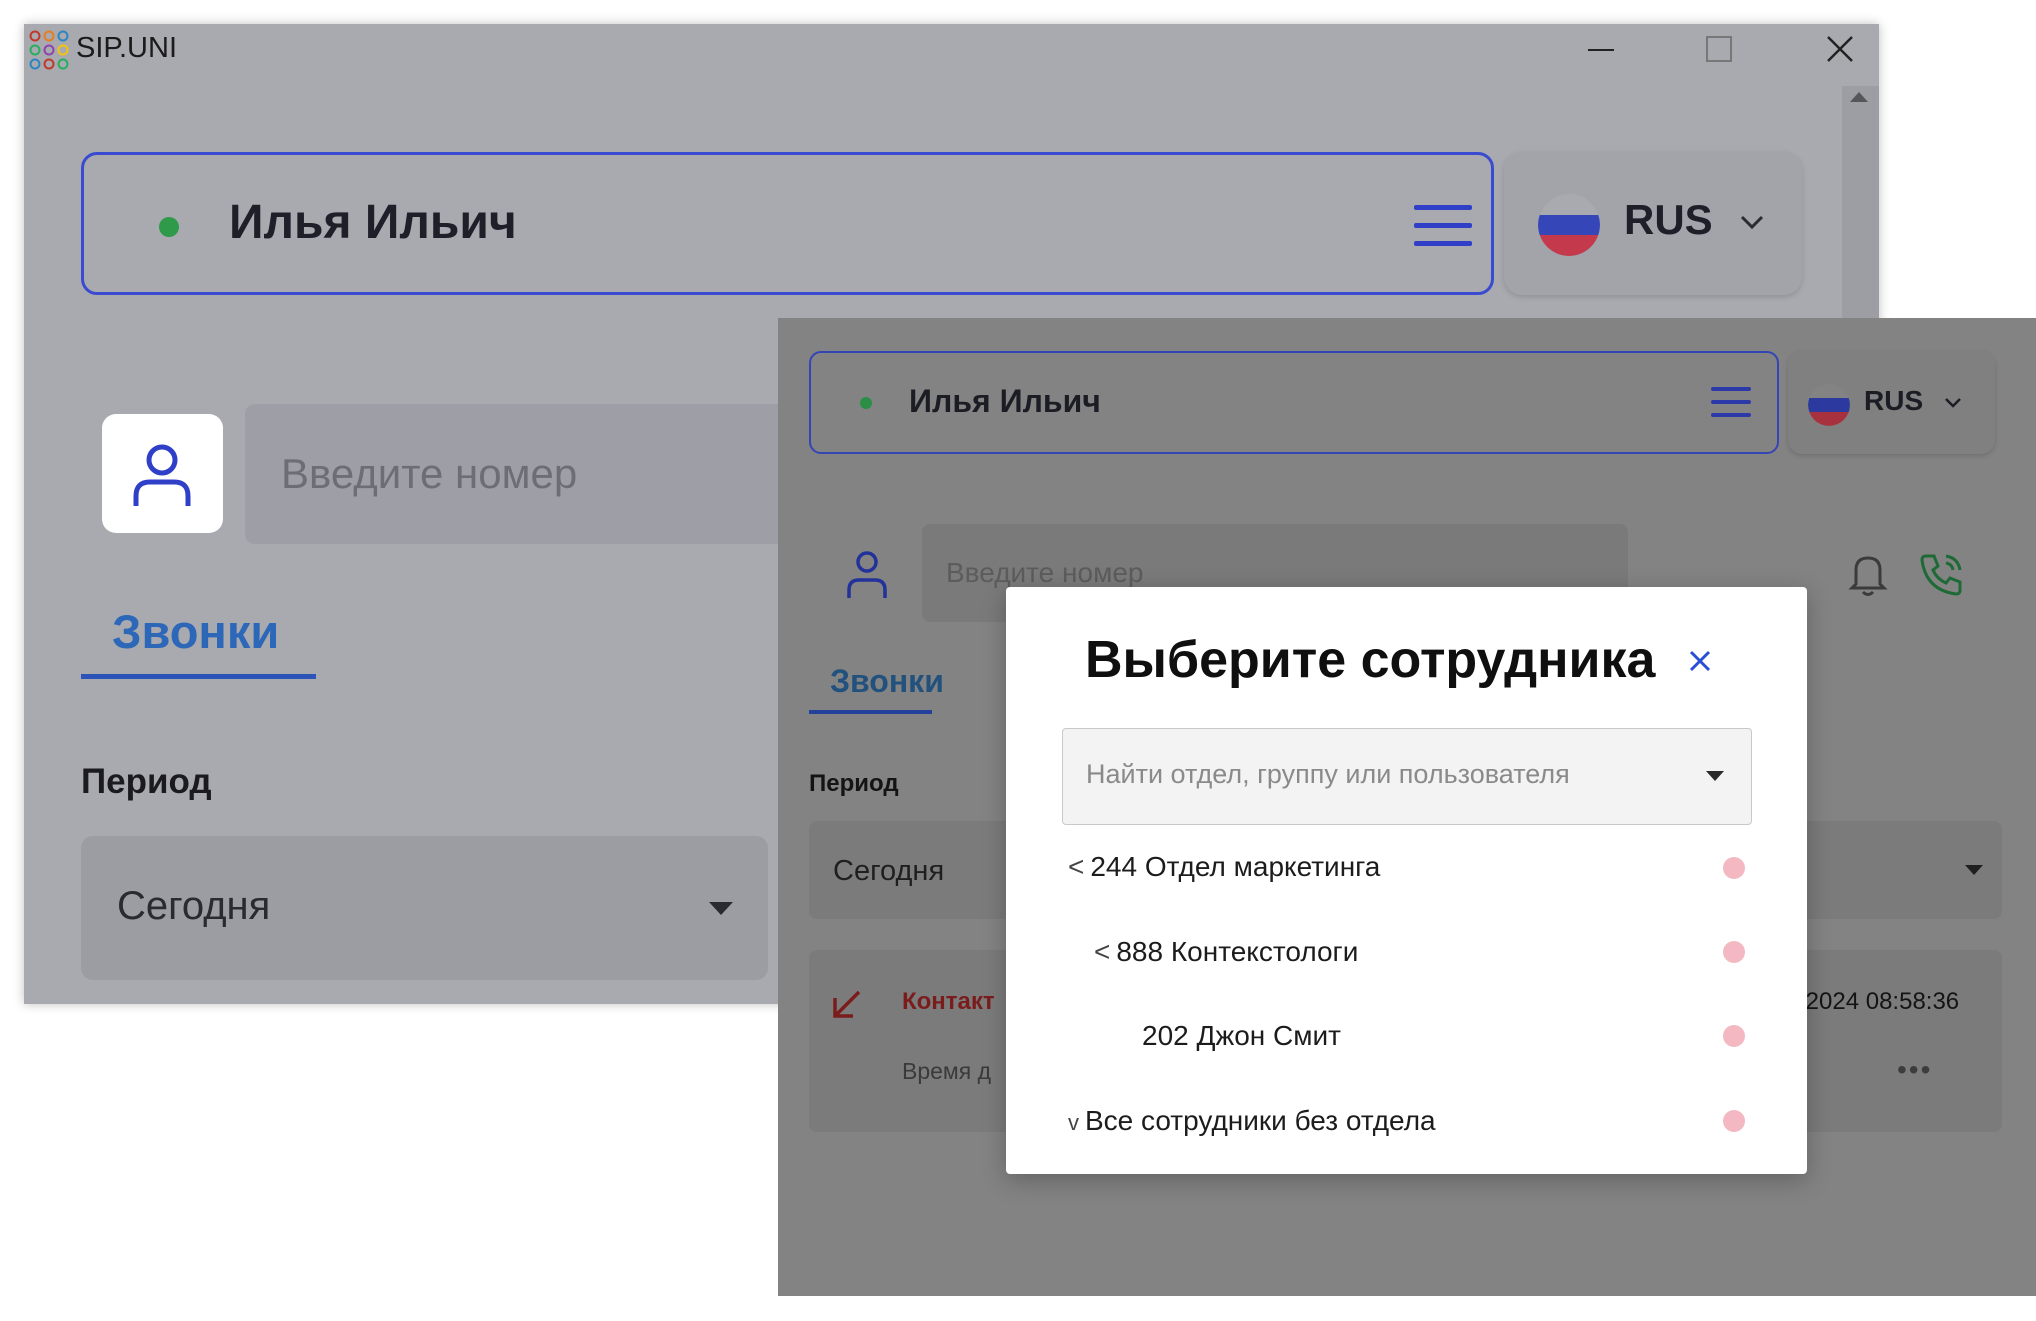 Image resolution: width=2036 pixels, height=1321 pixels. What do you see at coordinates (1859, 97) in the screenshot?
I see `scroll-up-arrow-icon` at bounding box center [1859, 97].